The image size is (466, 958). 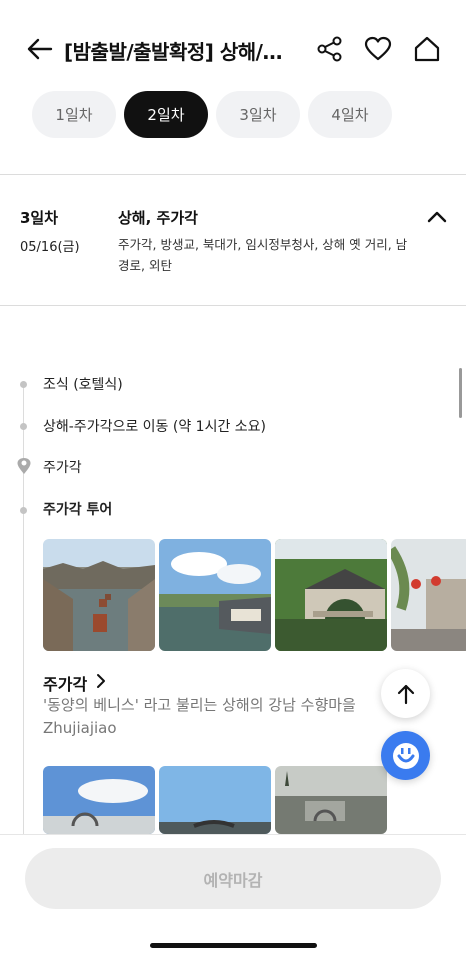 What do you see at coordinates (378, 49) in the screenshot?
I see `heart-icon` at bounding box center [378, 49].